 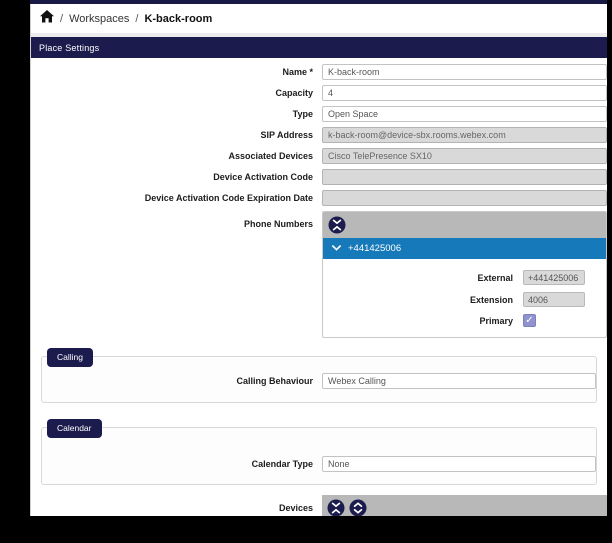 What do you see at coordinates (375, 248) in the screenshot?
I see `phone-number-value: +441425006` at bounding box center [375, 248].